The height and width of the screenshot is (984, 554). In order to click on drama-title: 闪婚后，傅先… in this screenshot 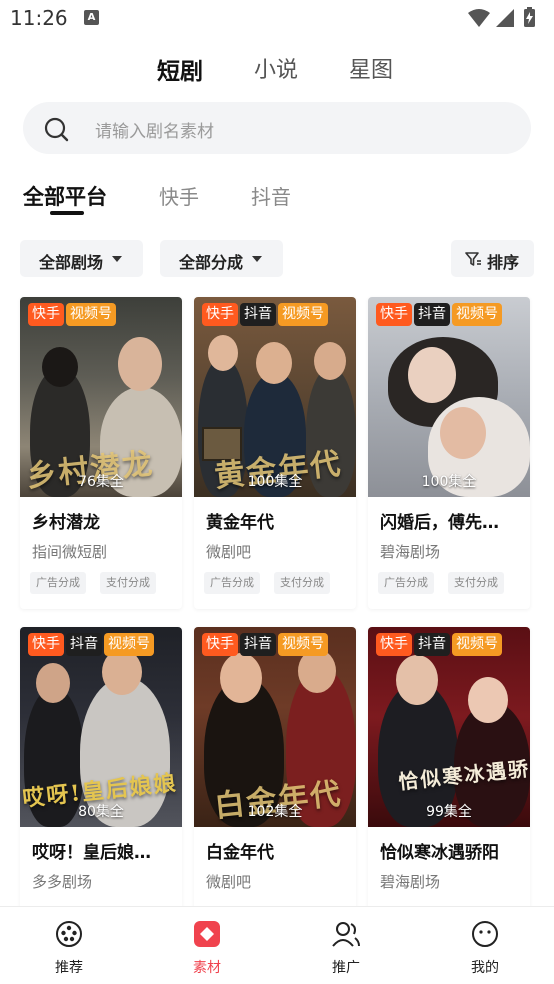, I will do `click(439, 523)`.